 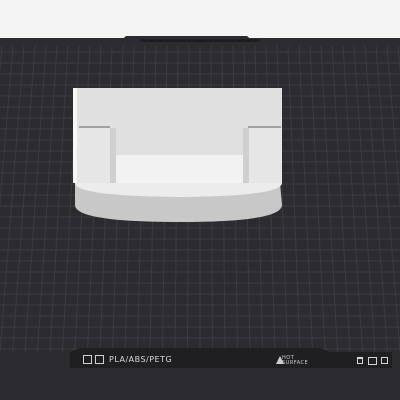 What do you see at coordinates (99, 359) in the screenshot?
I see `grid-icon` at bounding box center [99, 359].